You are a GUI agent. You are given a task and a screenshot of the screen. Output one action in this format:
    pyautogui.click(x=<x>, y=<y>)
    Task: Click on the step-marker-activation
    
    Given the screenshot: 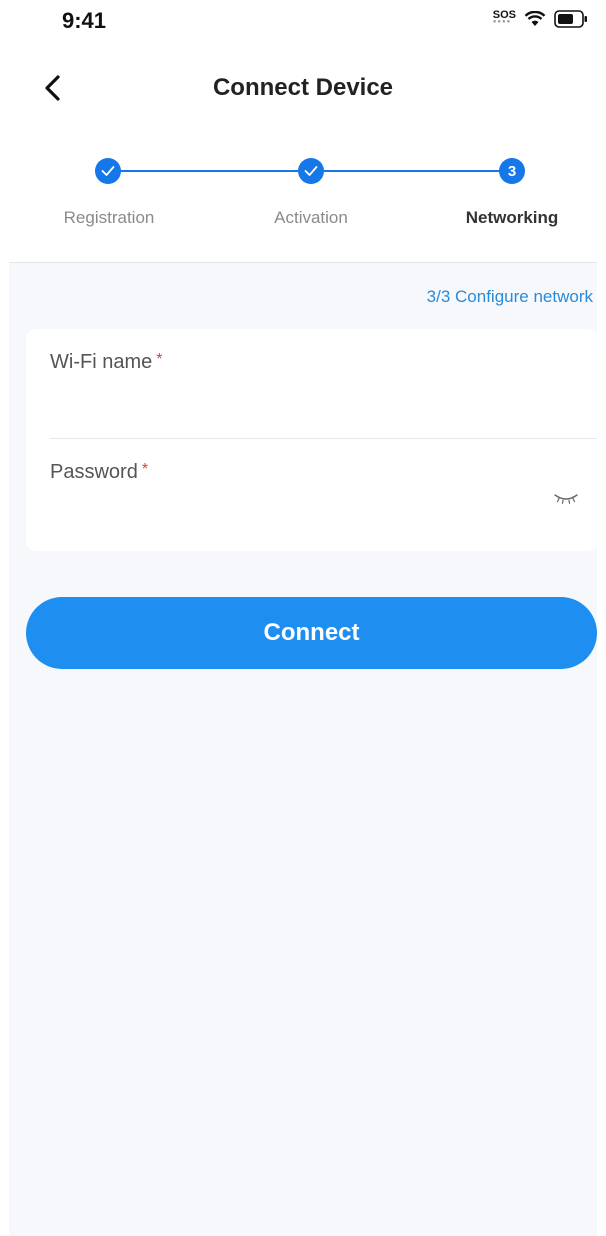 What is the action you would take?
    pyautogui.click(x=311, y=171)
    